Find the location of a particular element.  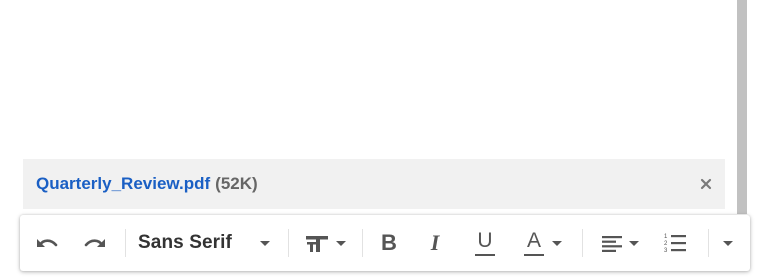

text-color-label: A is located at coordinates (533, 240).